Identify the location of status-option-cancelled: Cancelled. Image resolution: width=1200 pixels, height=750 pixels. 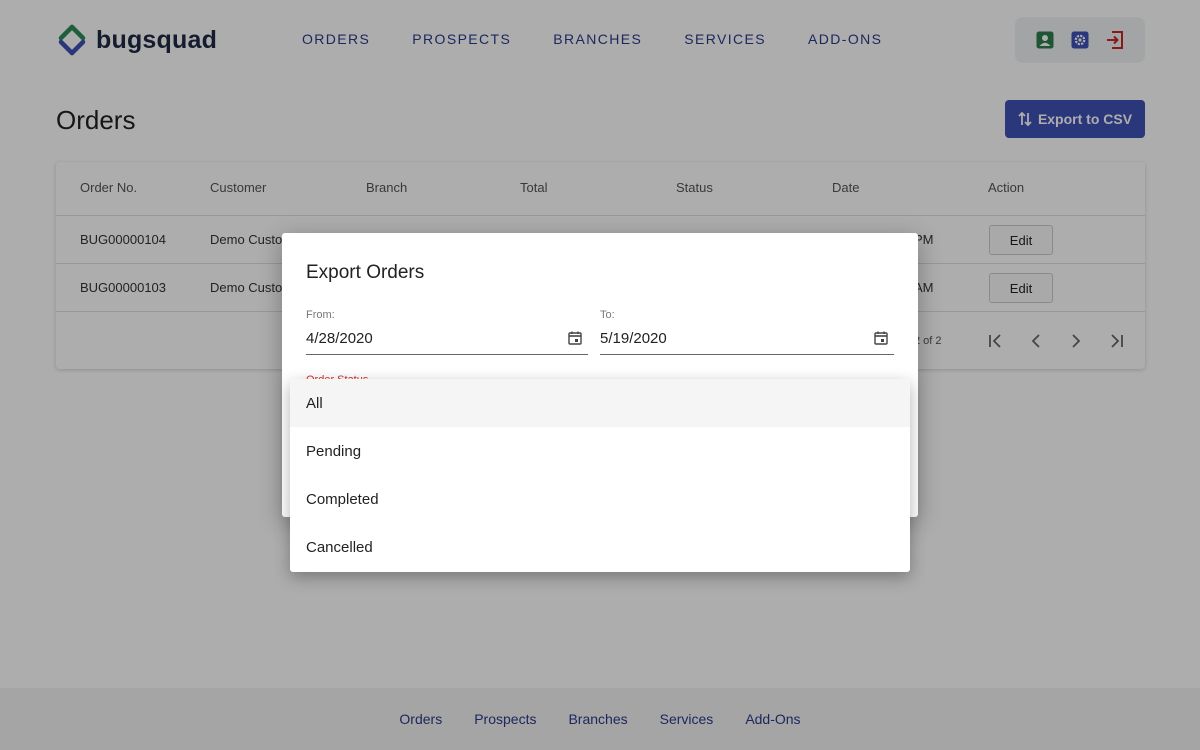
(600, 547).